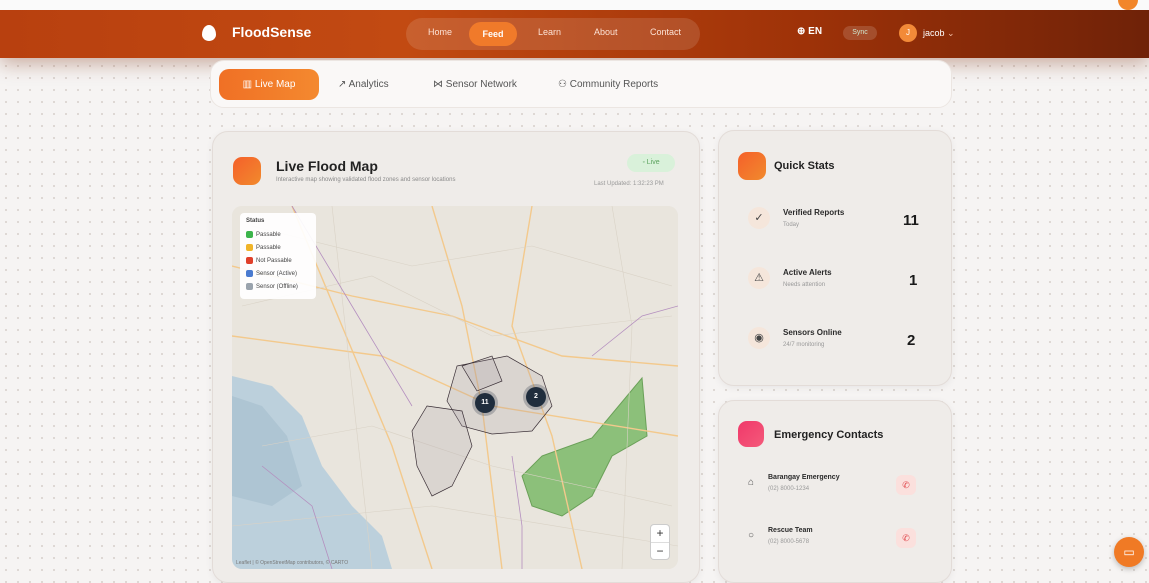 This screenshot has height=583, width=1149. What do you see at coordinates (751, 434) in the screenshot?
I see `shield-icon` at bounding box center [751, 434].